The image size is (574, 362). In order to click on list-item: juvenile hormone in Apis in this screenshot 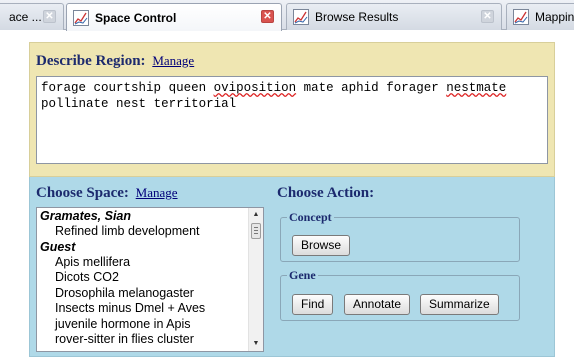, I will do `click(143, 325)`.